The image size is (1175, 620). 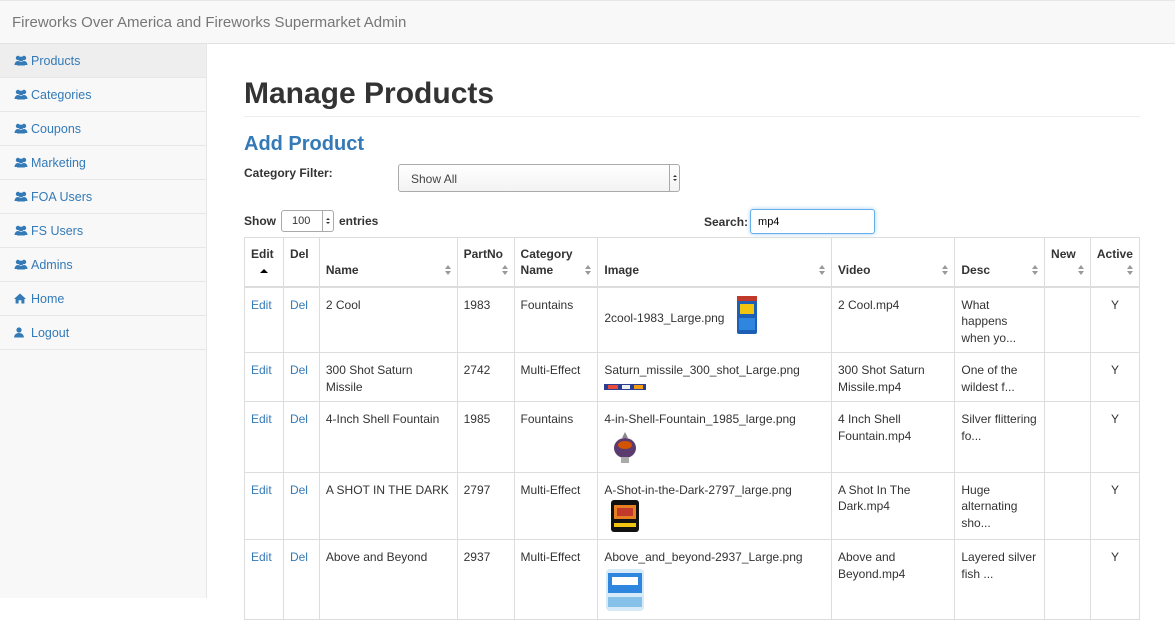 What do you see at coordinates (893, 319) in the screenshot?
I see `product-video: 2 Cool.mp4` at bounding box center [893, 319].